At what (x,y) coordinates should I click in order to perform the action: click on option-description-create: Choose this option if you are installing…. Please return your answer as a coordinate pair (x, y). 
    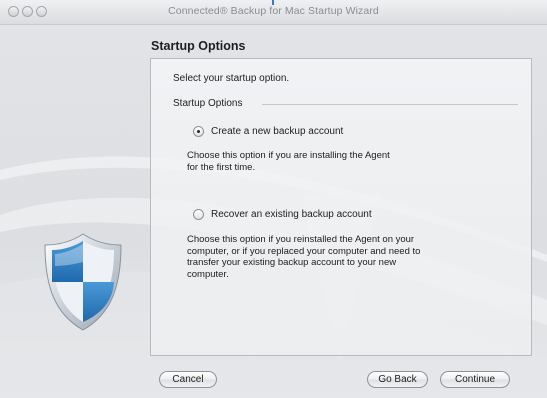
    Looking at the image, I should click on (288, 161).